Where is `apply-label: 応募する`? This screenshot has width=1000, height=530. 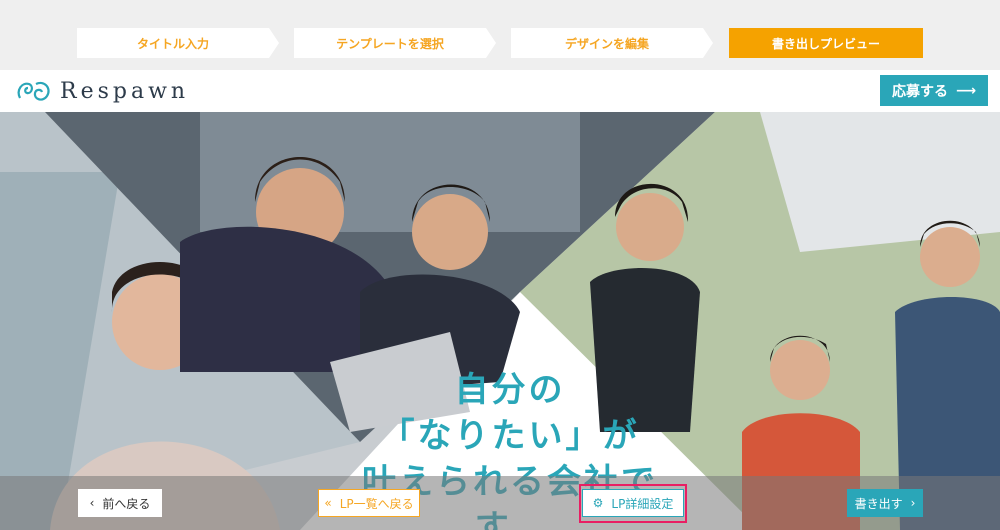 apply-label: 応募する is located at coordinates (919, 91).